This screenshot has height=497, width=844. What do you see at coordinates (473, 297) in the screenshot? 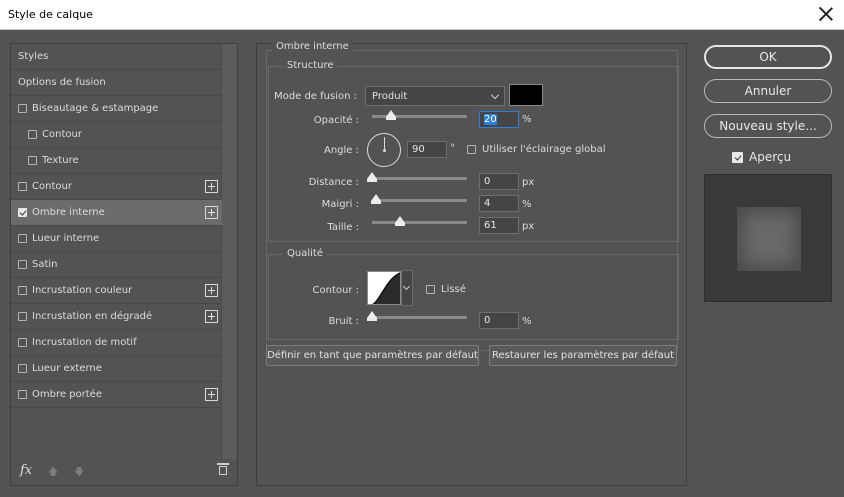
I see `quality-group` at bounding box center [473, 297].